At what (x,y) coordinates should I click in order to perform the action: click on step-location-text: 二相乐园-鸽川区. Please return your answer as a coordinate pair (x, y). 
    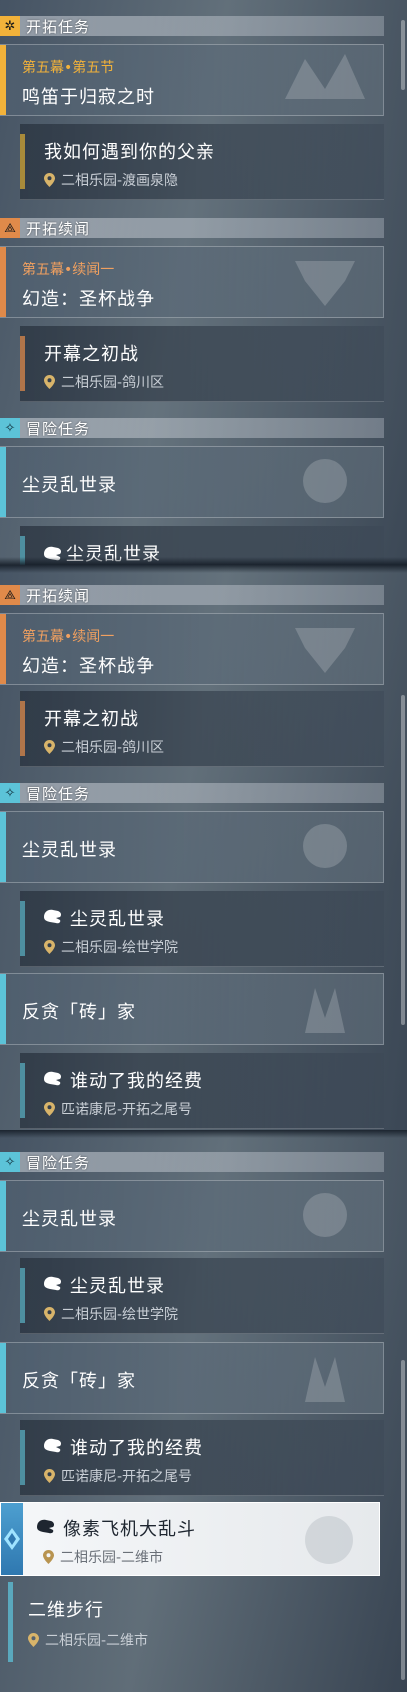
    Looking at the image, I should click on (113, 748).